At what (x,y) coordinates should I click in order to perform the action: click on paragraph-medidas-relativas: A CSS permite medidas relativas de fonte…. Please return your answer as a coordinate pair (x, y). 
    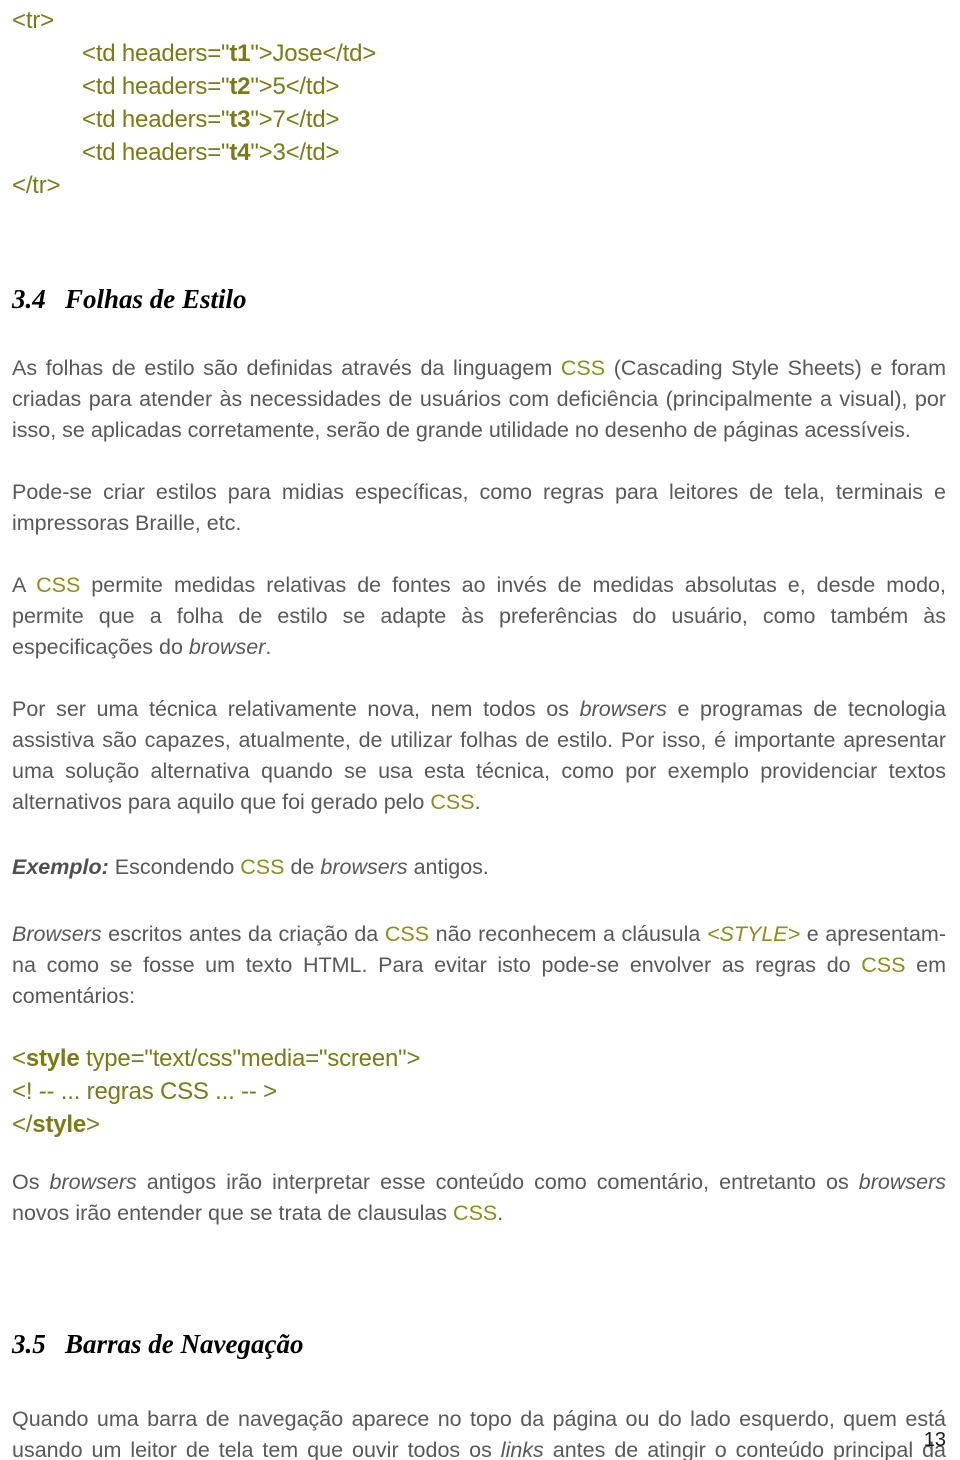
    Looking at the image, I should click on (479, 616).